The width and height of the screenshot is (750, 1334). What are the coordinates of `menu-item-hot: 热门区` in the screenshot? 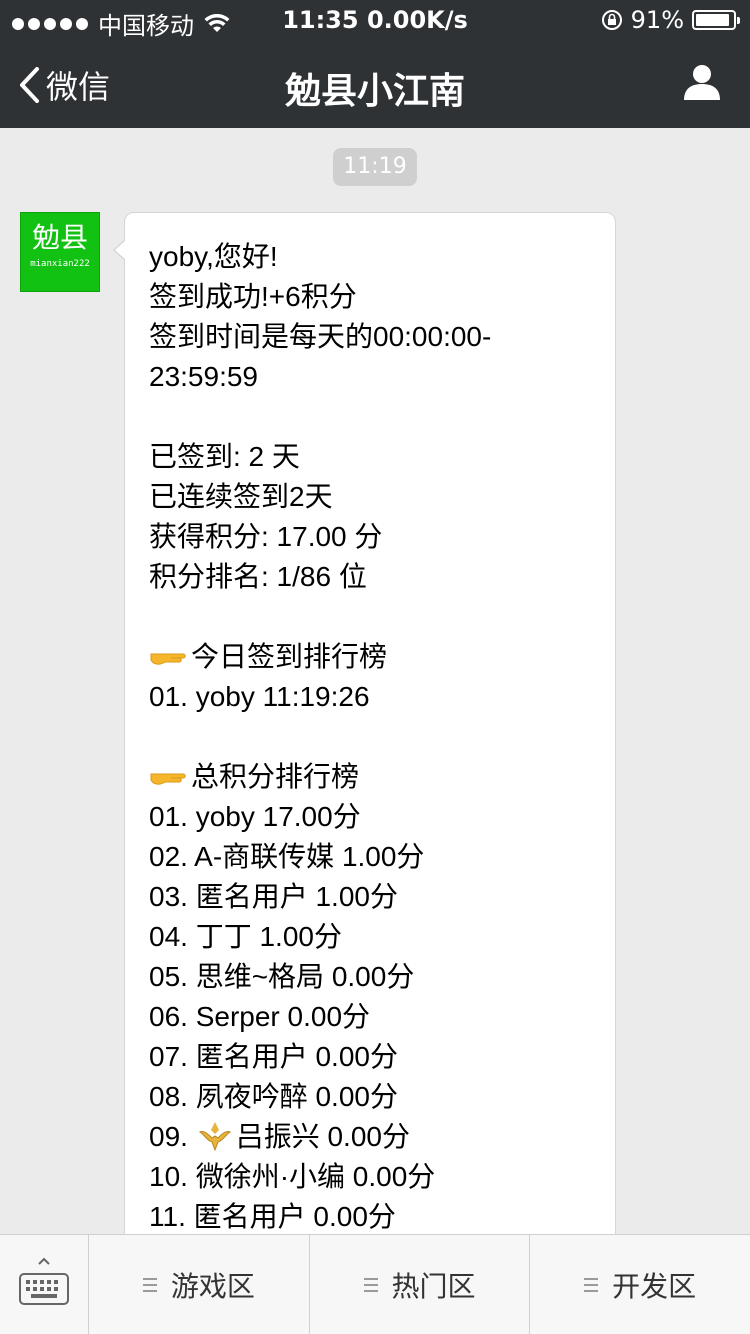 It's located at (420, 1284).